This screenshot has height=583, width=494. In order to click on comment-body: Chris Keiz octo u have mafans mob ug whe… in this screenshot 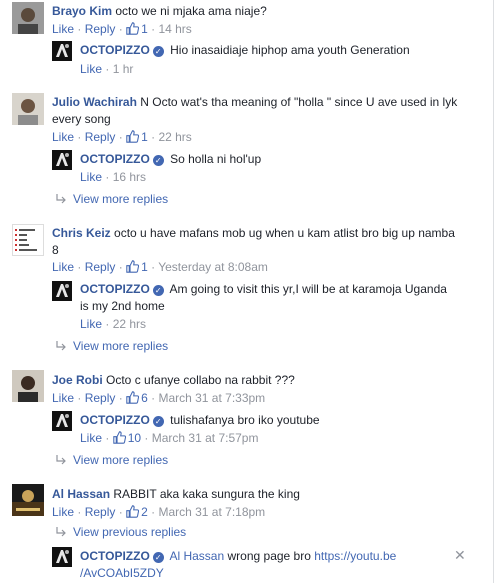, I will do `click(262, 242)`.